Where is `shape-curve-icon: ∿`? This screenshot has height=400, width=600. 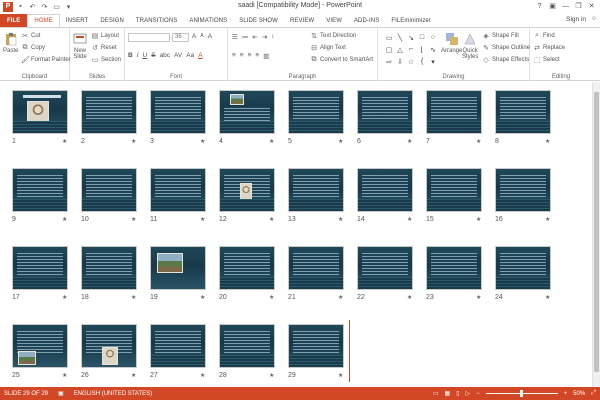 shape-curve-icon: ∿ is located at coordinates (433, 49).